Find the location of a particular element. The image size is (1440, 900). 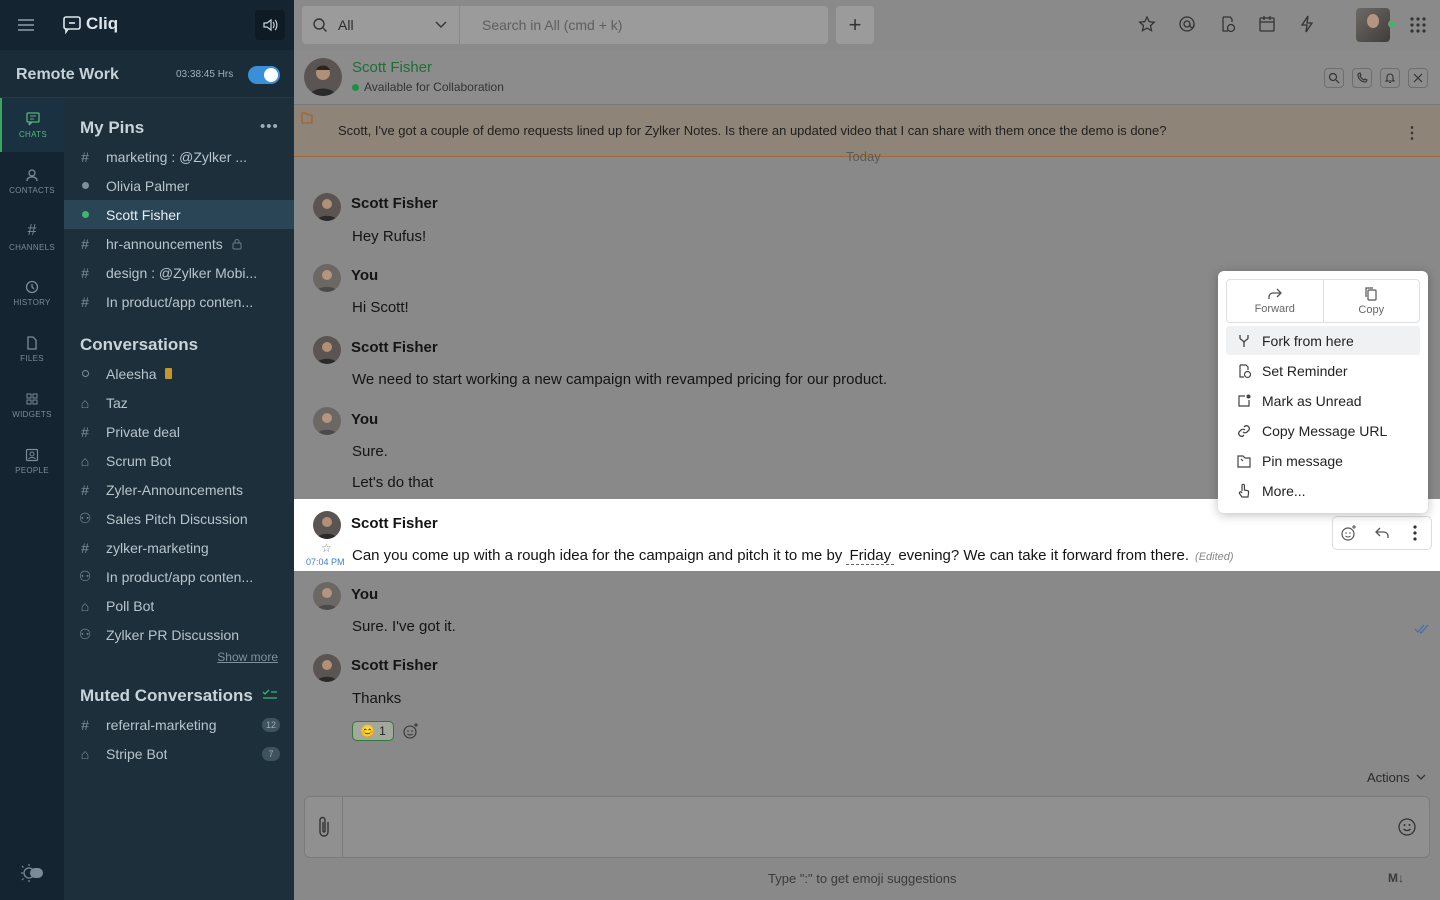

menu-item-fork: Fork from here is located at coordinates (1323, 340).